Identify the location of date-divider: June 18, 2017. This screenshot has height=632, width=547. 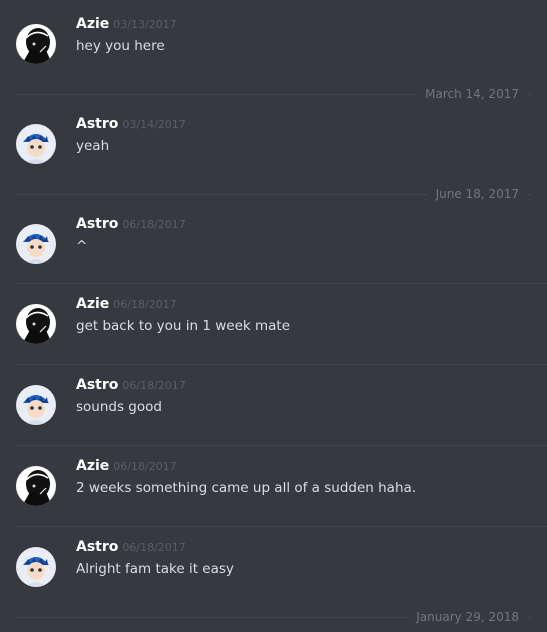
(281, 194).